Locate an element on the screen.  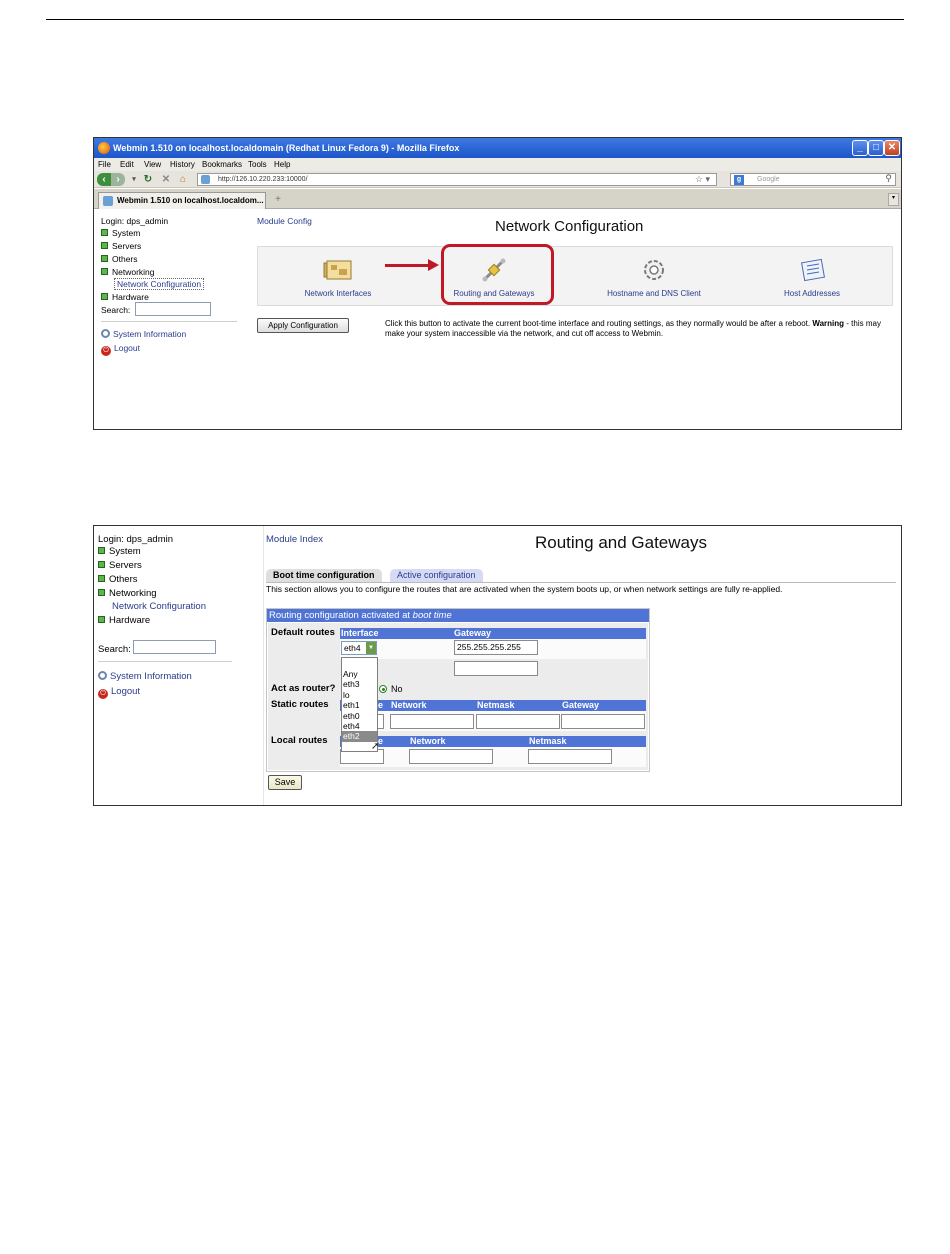
menu-view: View is located at coordinates (152, 164).